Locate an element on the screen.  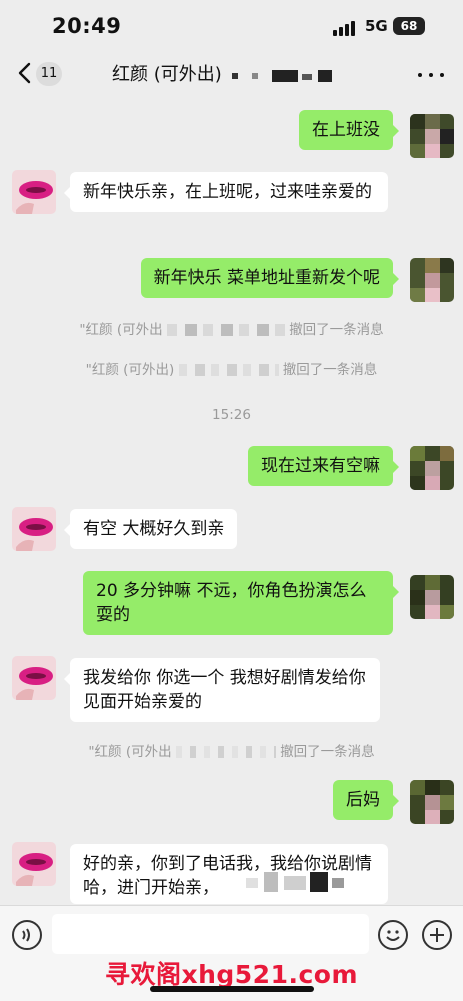
back-button is located at coordinates (26, 73).